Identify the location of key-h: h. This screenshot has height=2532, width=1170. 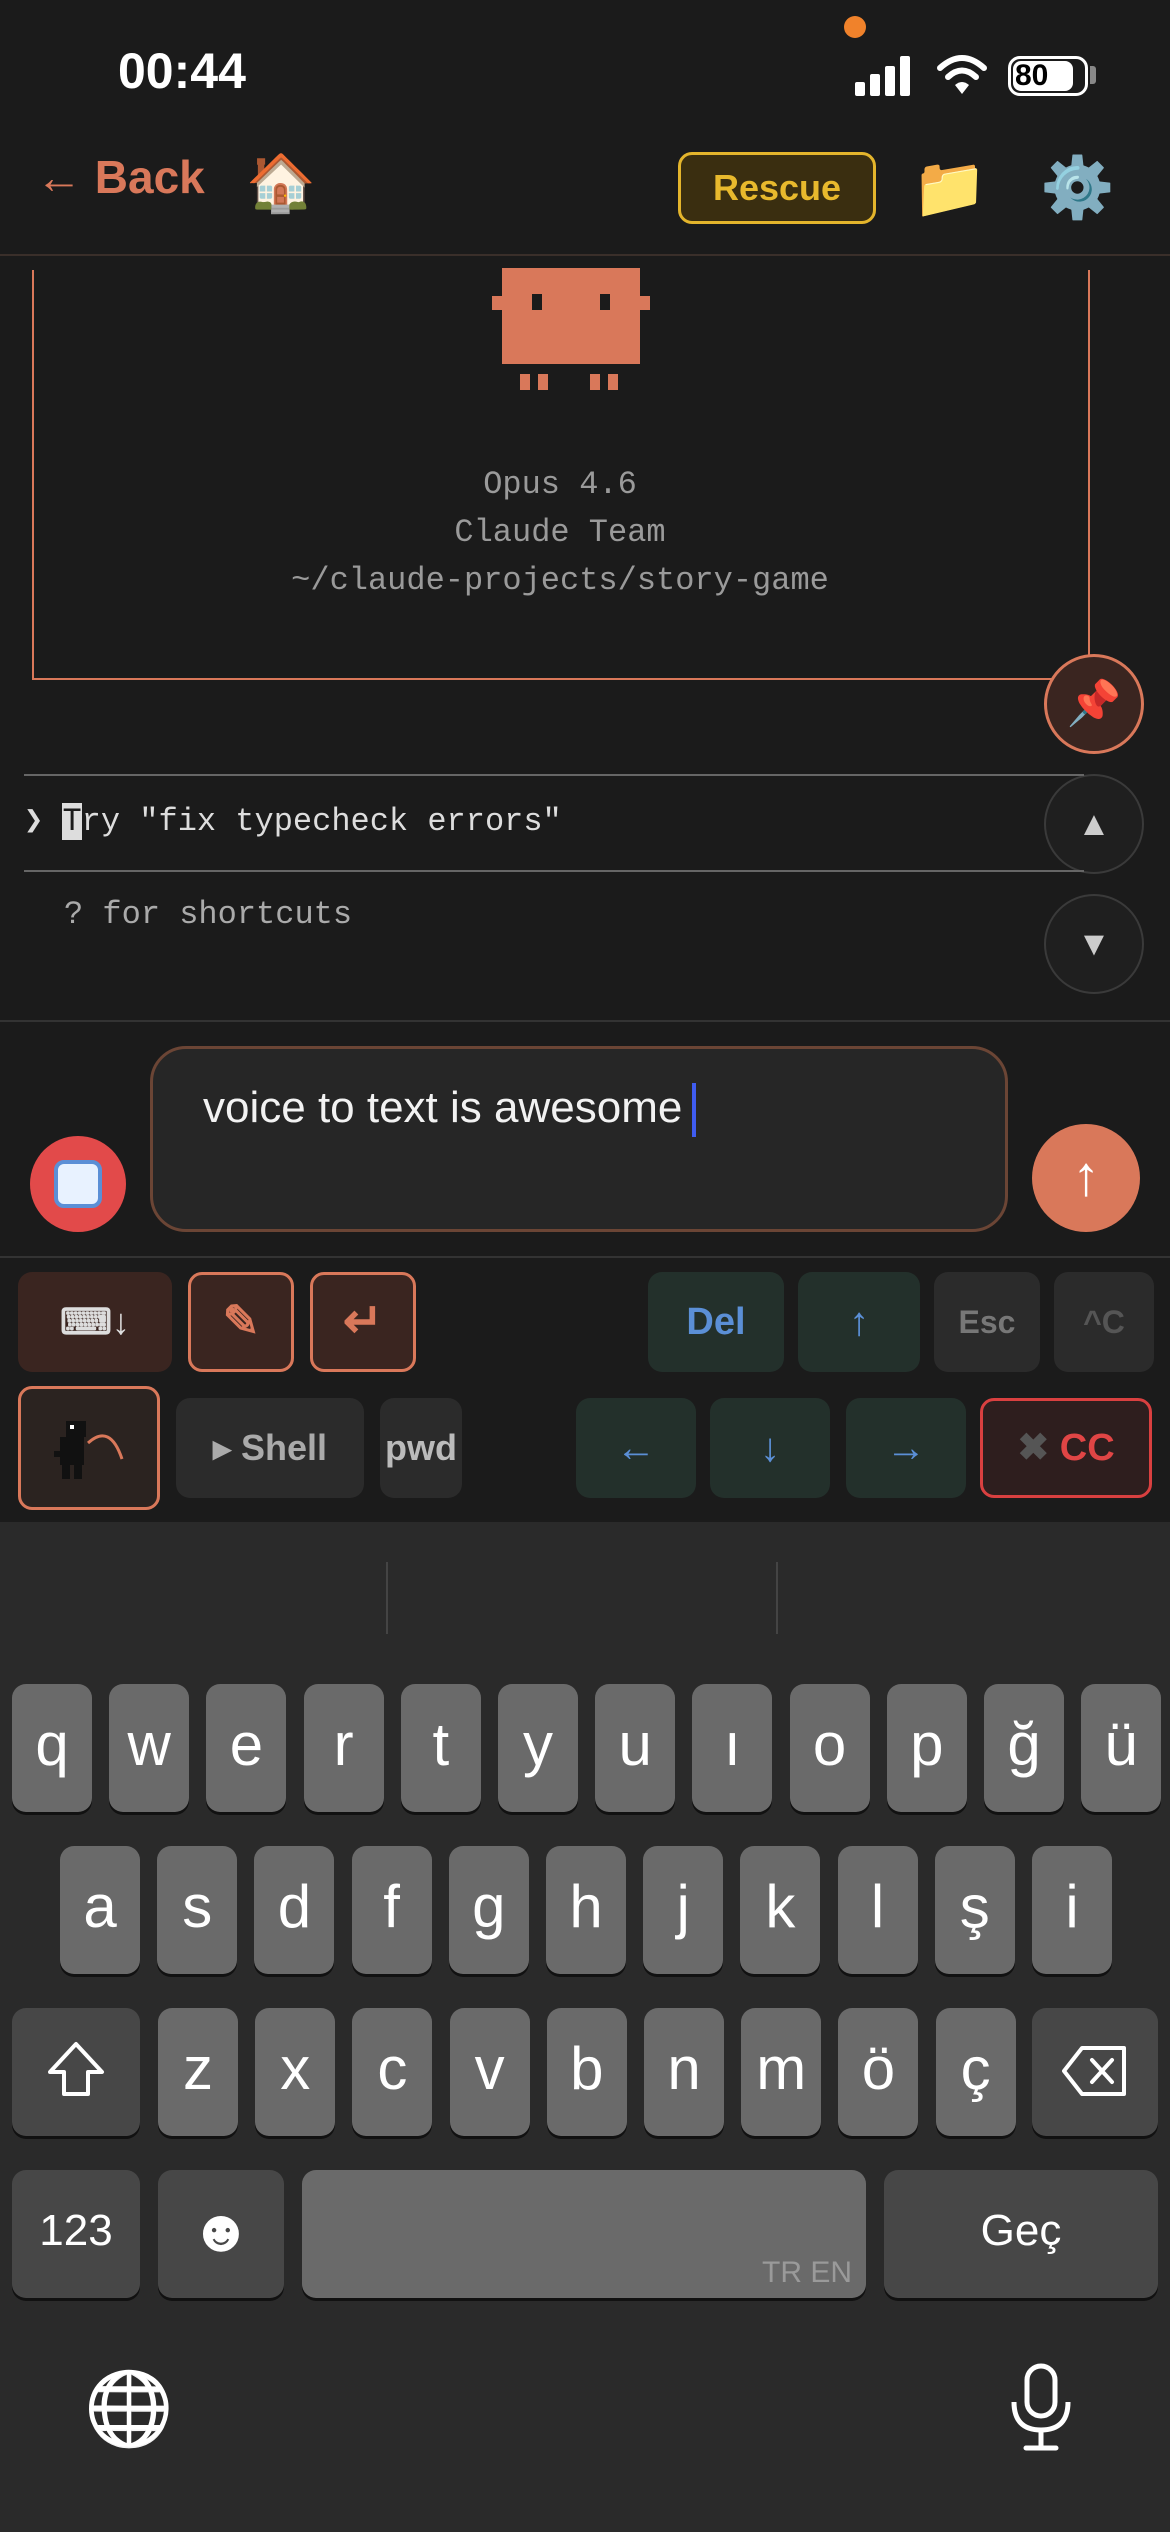
(586, 1910).